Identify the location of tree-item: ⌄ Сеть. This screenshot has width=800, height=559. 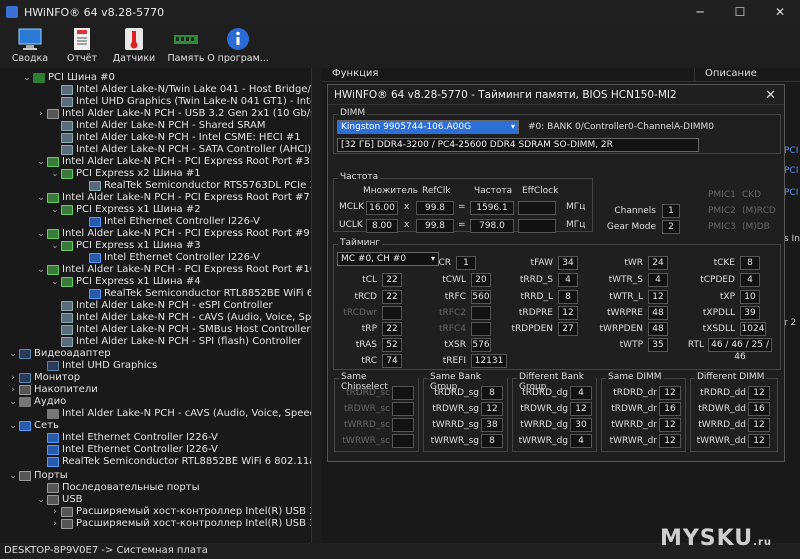
(33, 426).